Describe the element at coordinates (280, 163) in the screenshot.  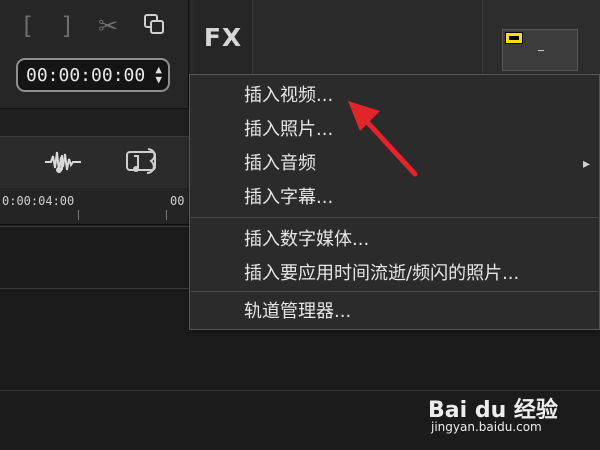
I see `menu-item-label: 插入音频` at that location.